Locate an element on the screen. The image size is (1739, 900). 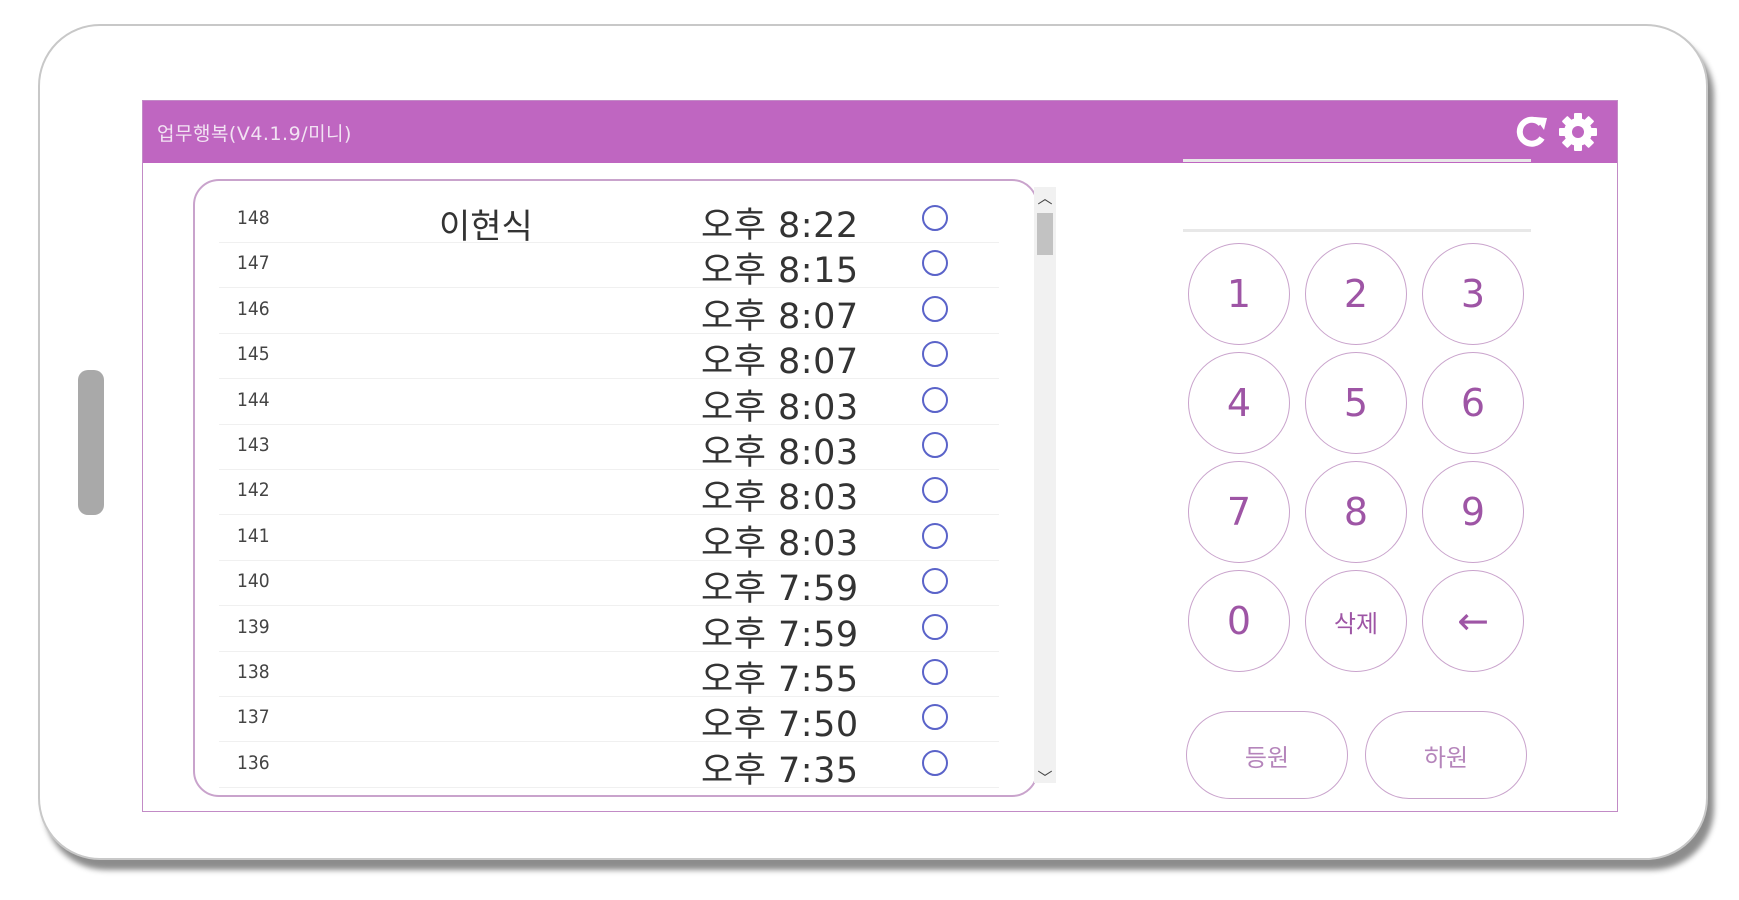
table-row: 137 오후 7:50 is located at coordinates (609, 720).